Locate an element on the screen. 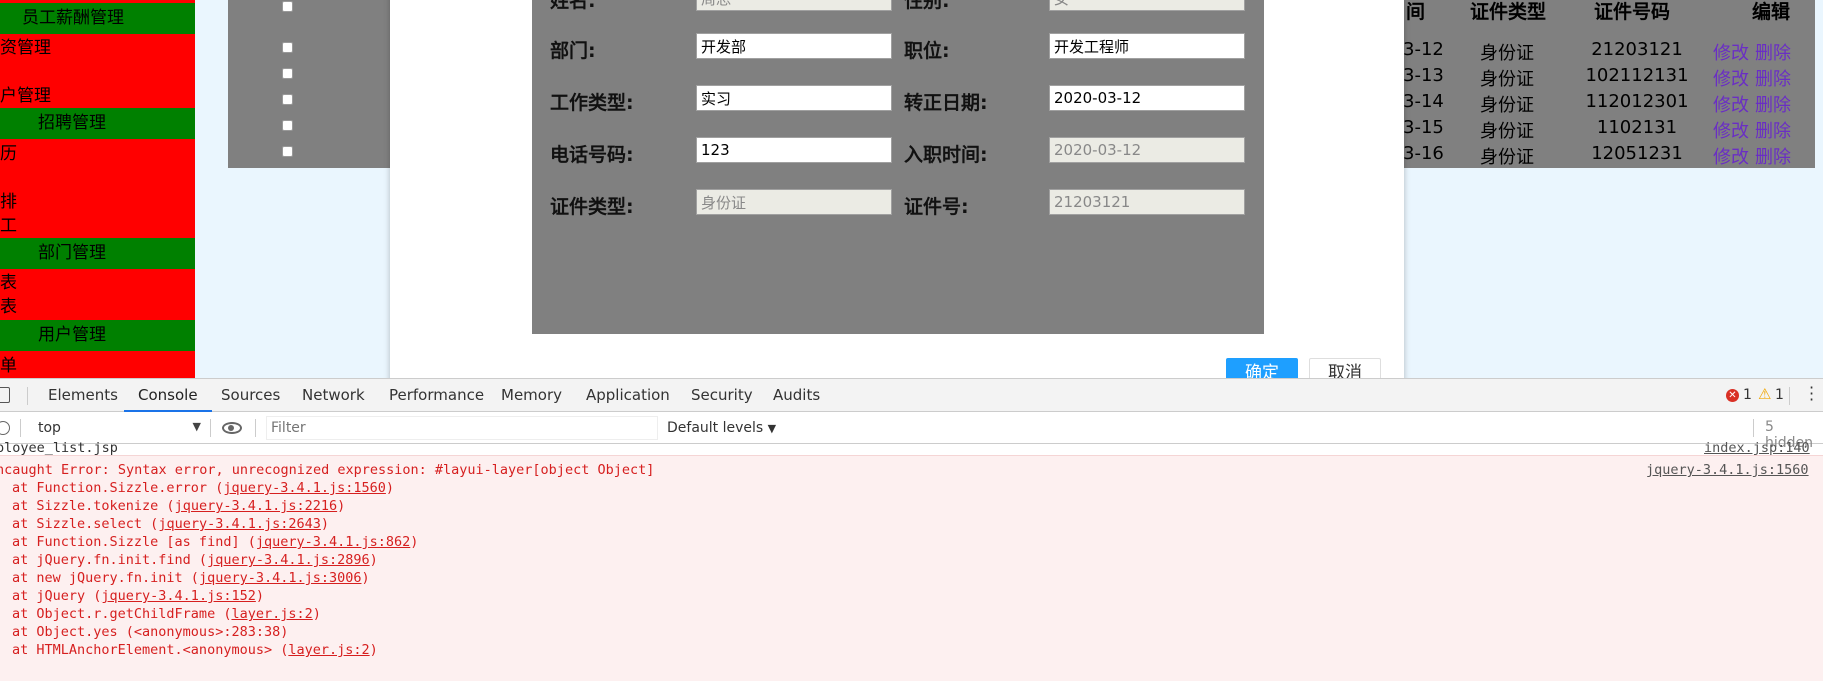 This screenshot has height=681, width=1823. confirm-button: 确定 is located at coordinates (1262, 368).